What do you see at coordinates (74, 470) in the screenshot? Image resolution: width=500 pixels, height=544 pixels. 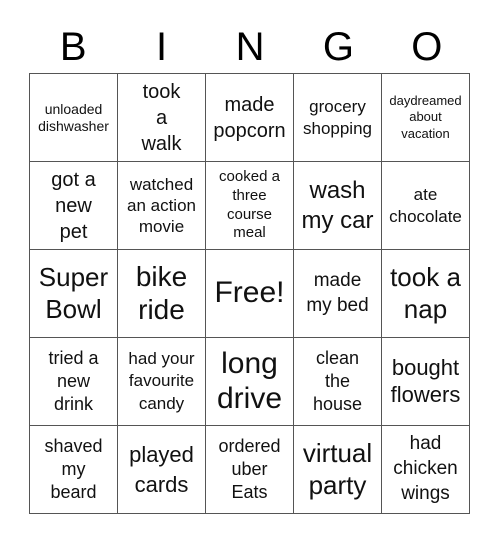 I see `bingo-cell: shaved my beard` at bounding box center [74, 470].